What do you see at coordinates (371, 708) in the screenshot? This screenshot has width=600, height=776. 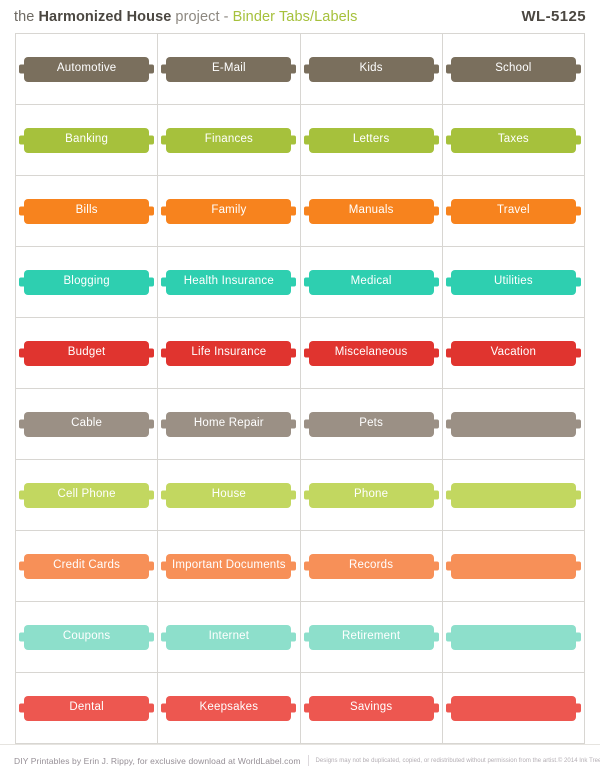 I see `binder-tab: Savings` at bounding box center [371, 708].